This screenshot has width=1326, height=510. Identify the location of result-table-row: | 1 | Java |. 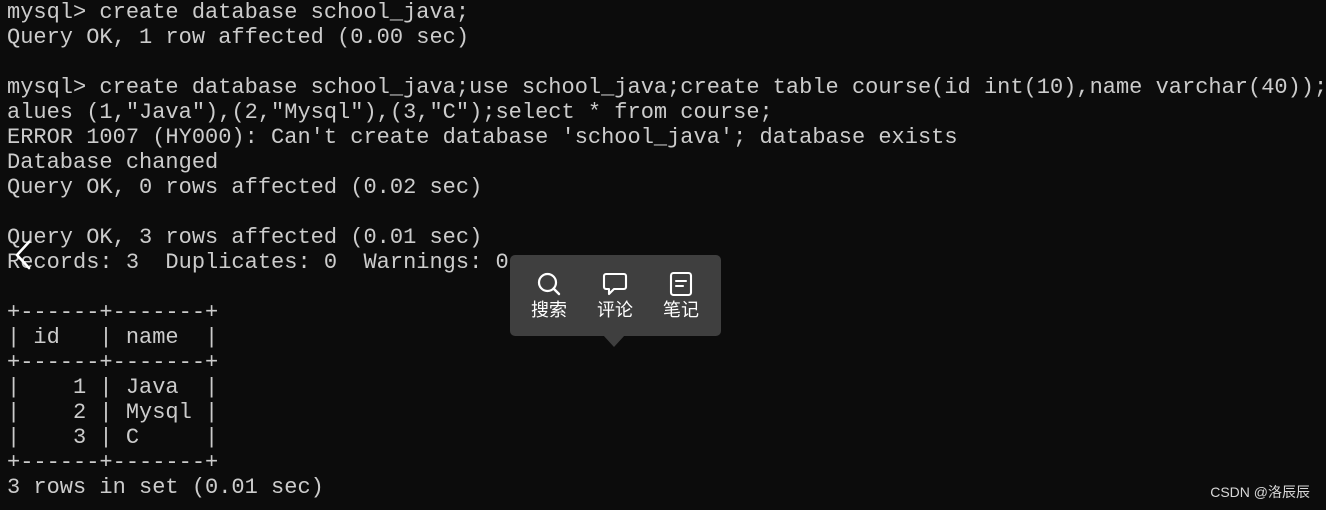
(113, 387).